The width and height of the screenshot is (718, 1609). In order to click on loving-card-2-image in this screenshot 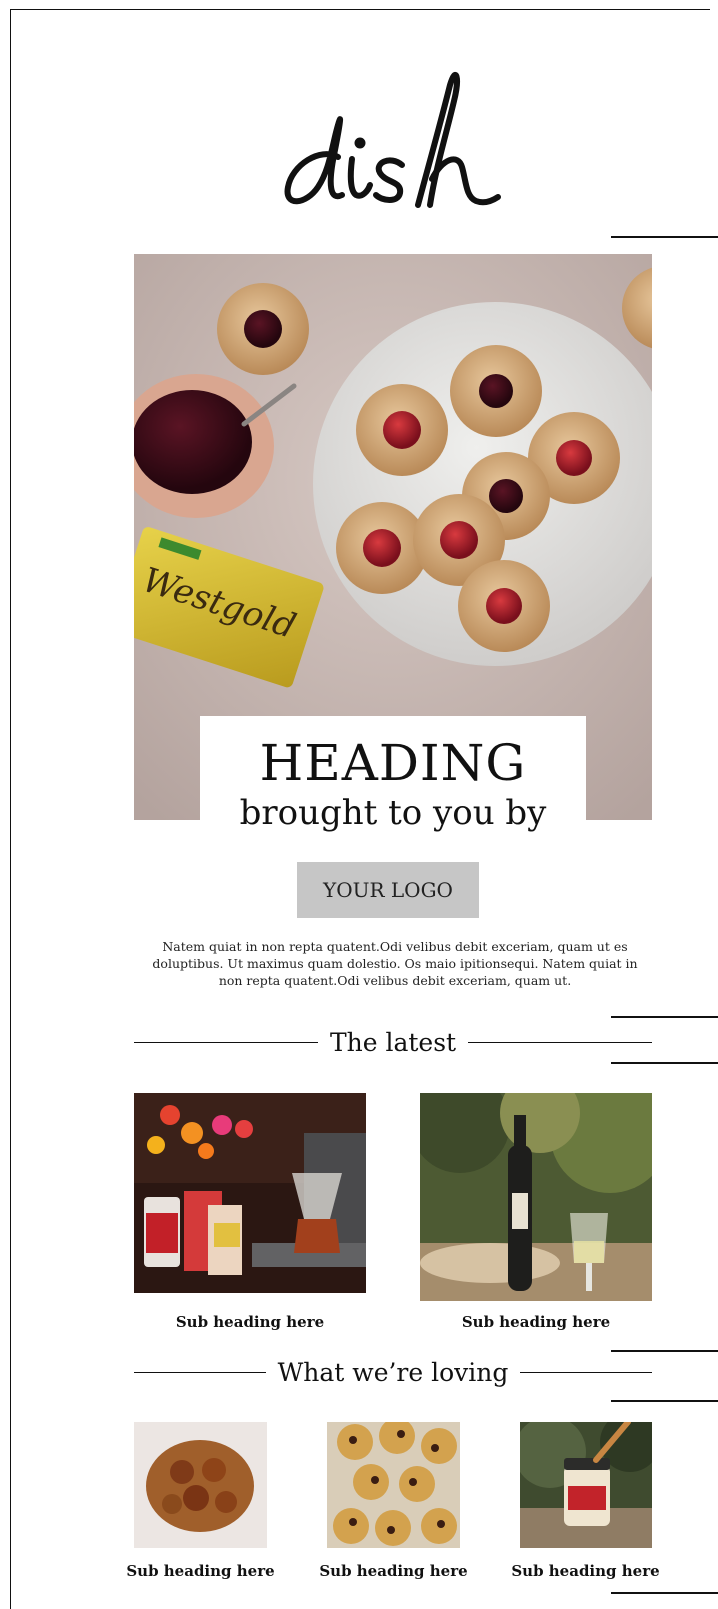, I will do `click(393, 1483)`.